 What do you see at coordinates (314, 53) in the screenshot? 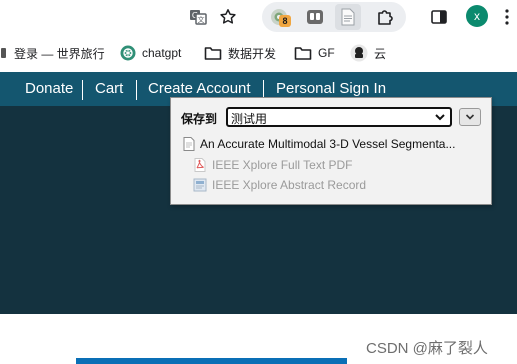
I see `bookmark-folder-gf: GF` at bounding box center [314, 53].